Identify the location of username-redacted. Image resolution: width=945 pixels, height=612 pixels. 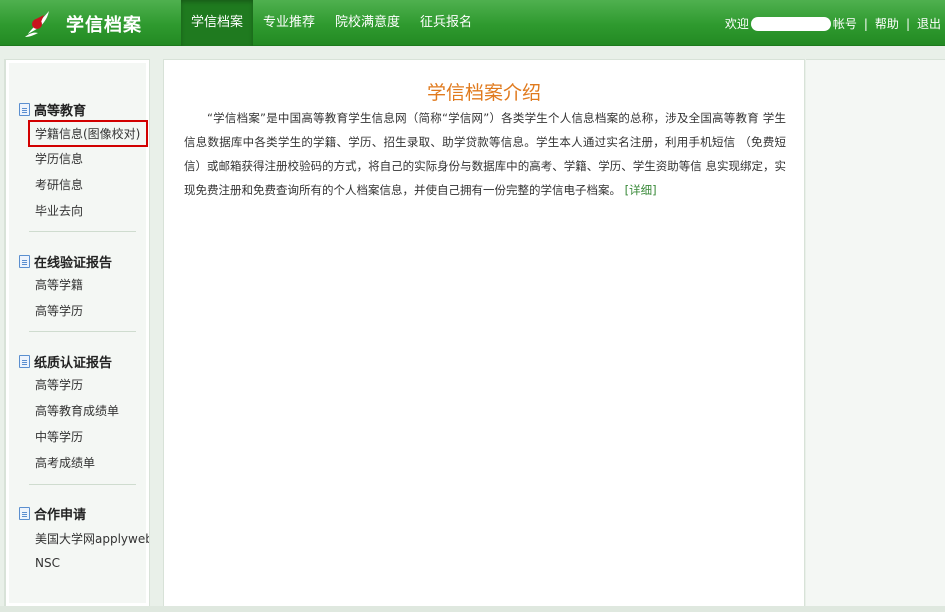
(790, 23).